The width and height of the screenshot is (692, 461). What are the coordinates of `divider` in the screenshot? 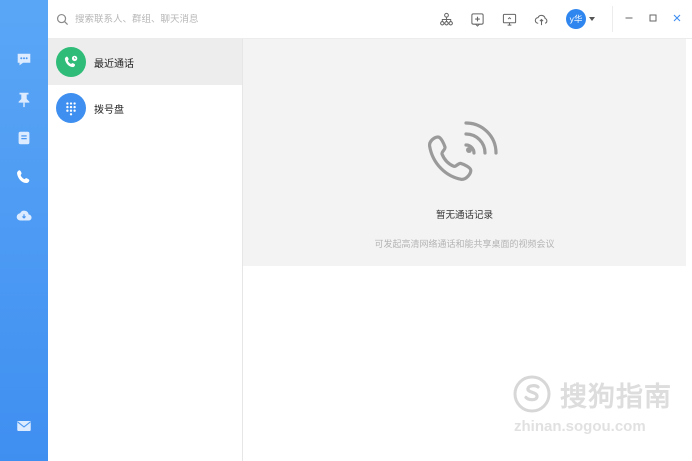 It's located at (612, 19).